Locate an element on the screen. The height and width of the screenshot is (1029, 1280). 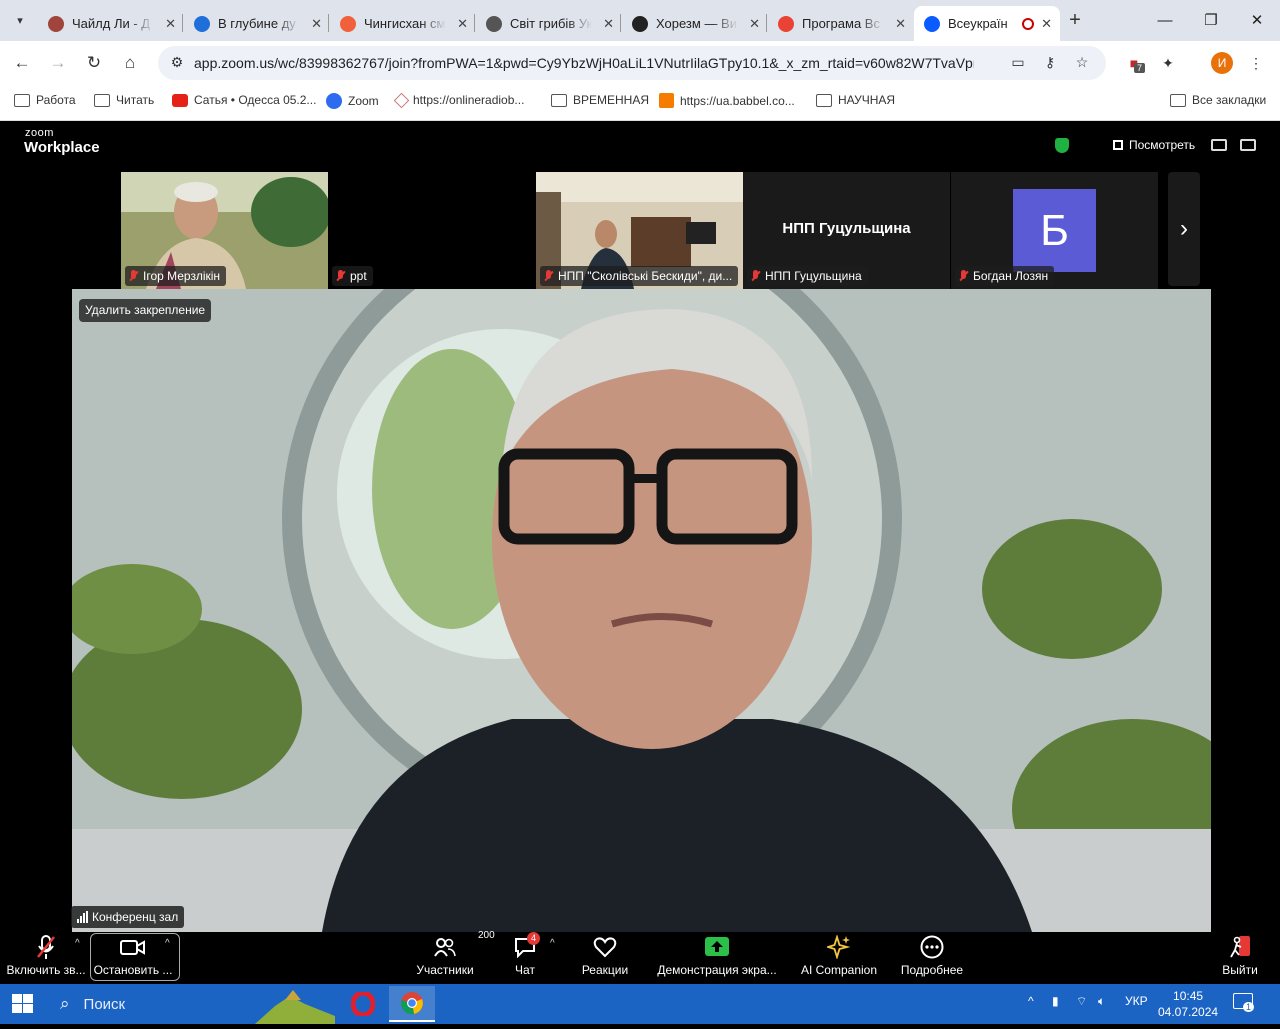
speaker-name-label: Конференц зал is located at coordinates (128, 917).